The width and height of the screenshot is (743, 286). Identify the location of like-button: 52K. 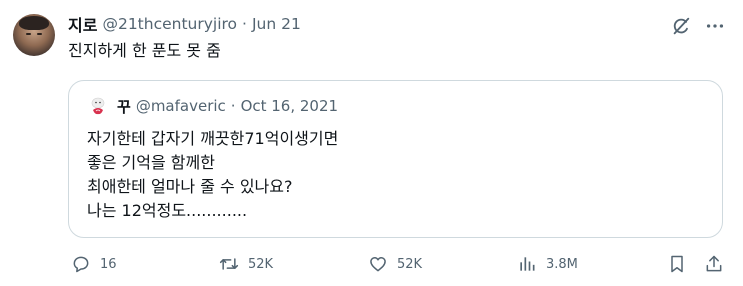
(395, 264).